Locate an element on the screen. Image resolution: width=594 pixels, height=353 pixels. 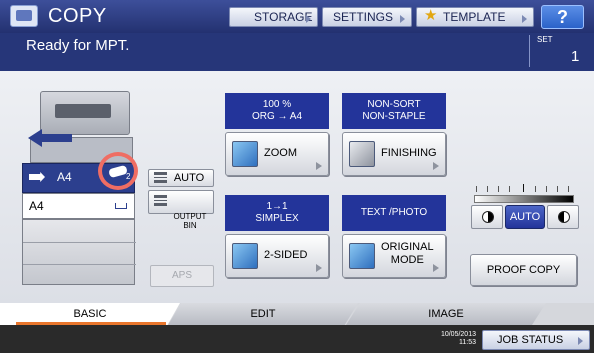
density-lighter-button is located at coordinates (487, 217).